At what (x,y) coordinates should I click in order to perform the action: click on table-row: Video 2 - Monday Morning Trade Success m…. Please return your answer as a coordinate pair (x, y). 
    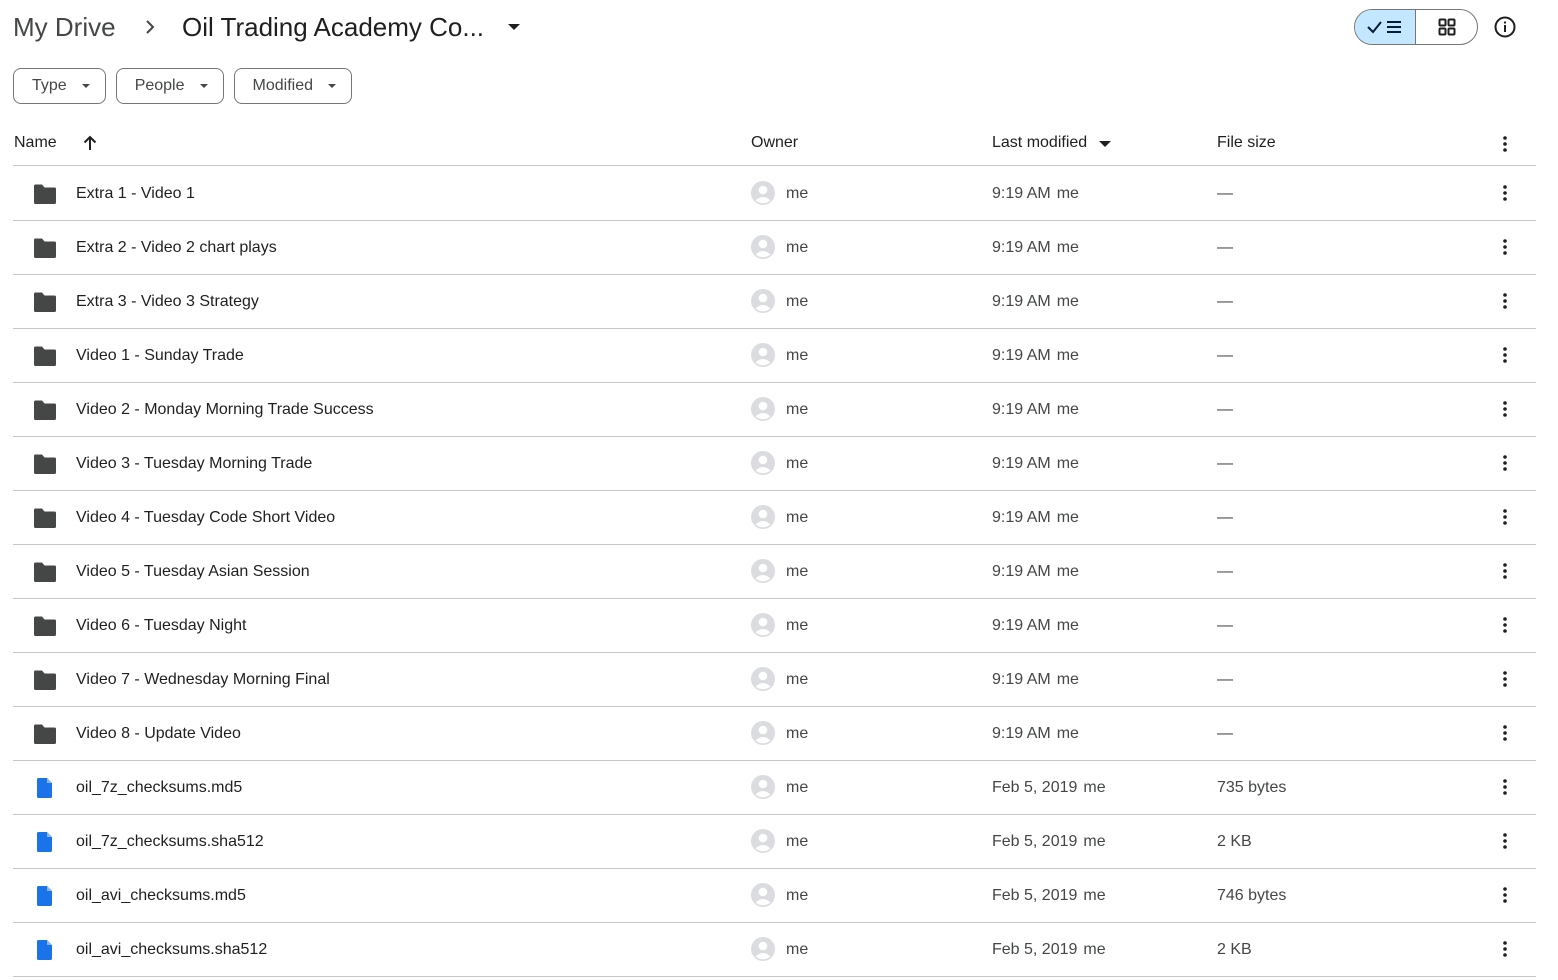
    Looking at the image, I should click on (774, 410).